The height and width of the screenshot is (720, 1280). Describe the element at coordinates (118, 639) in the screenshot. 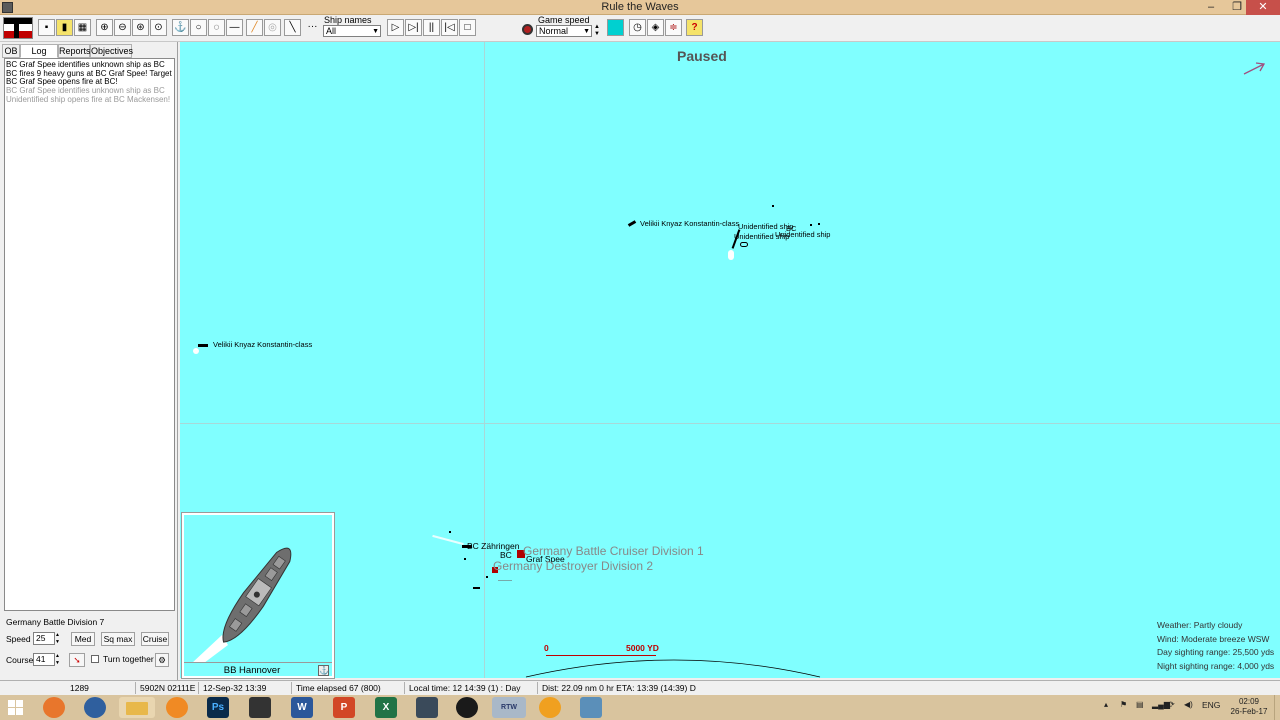

I see `sq-max-button: Sq max` at that location.